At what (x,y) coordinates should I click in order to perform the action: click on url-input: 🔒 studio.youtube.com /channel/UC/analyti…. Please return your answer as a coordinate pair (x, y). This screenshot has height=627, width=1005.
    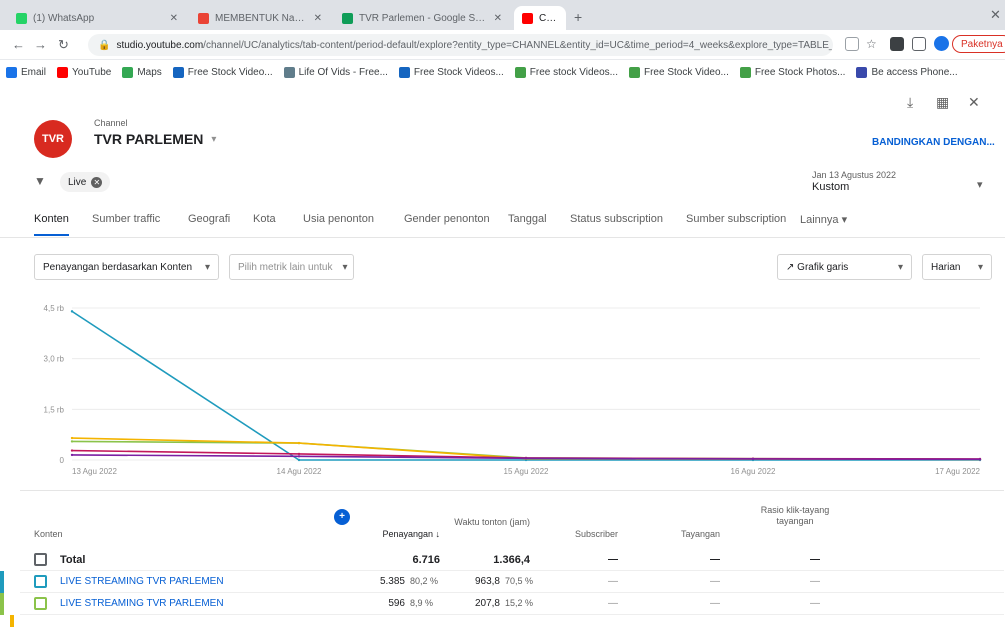
    Looking at the image, I should click on (460, 45).